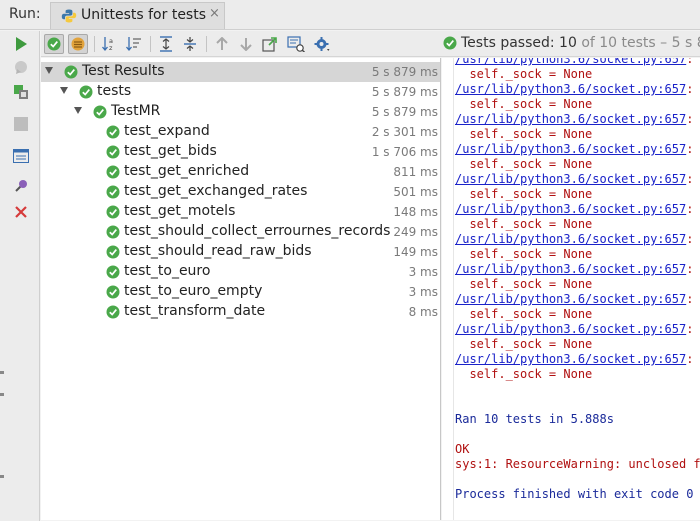 Image resolution: width=700 pixels, height=521 pixels. Describe the element at coordinates (187, 171) in the screenshot. I see `test-name: test_get_enriched` at that location.